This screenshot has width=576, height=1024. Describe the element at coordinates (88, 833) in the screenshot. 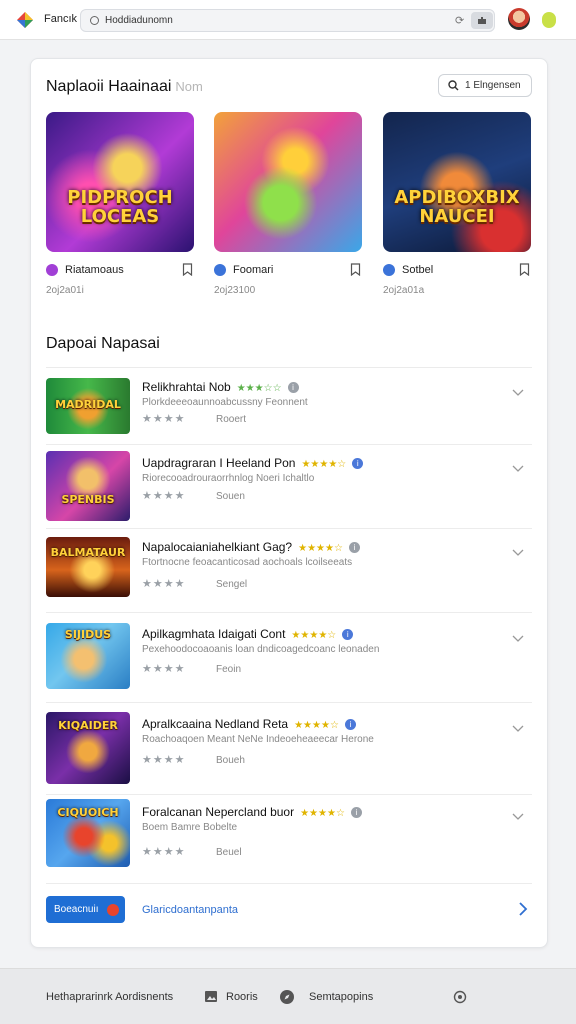

I see `list-item-thumbnail: CIQUOICH` at that location.